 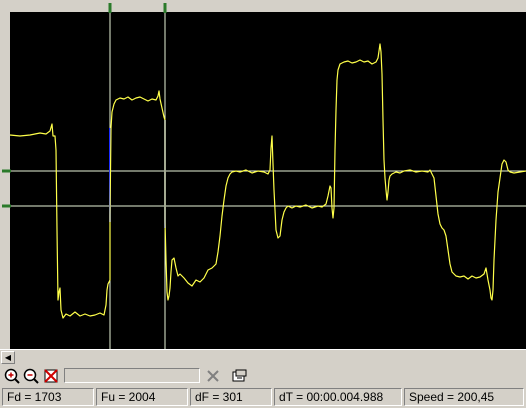 I want to click on scroll-left-button: ◀, so click(x=8, y=357).